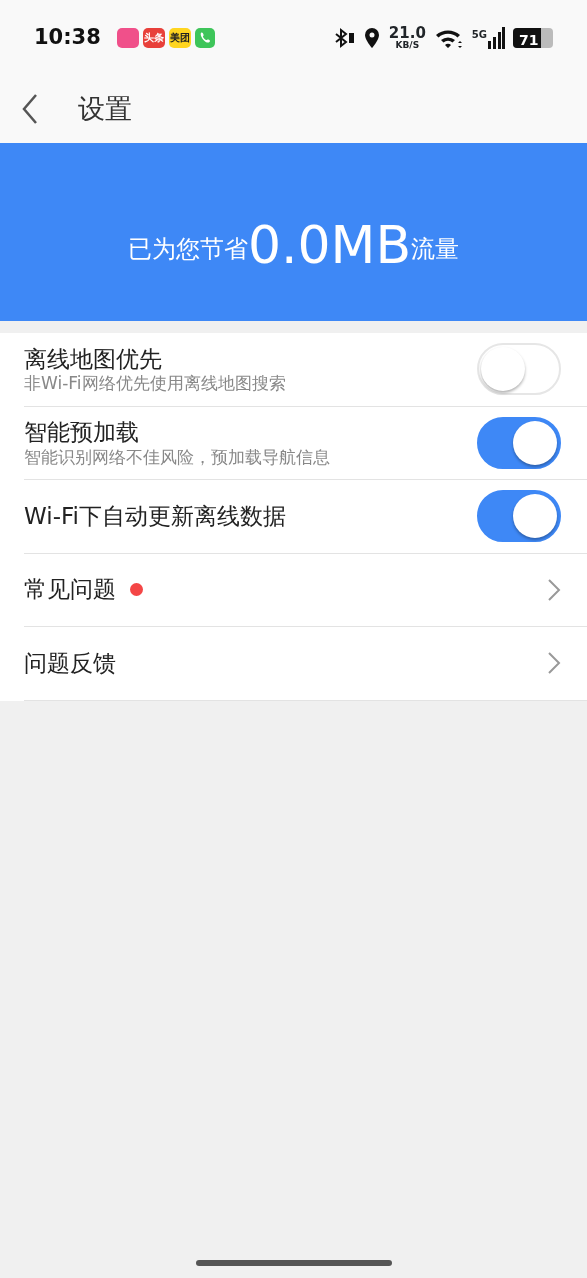  I want to click on setting-title: 智能预加载, so click(81, 432).